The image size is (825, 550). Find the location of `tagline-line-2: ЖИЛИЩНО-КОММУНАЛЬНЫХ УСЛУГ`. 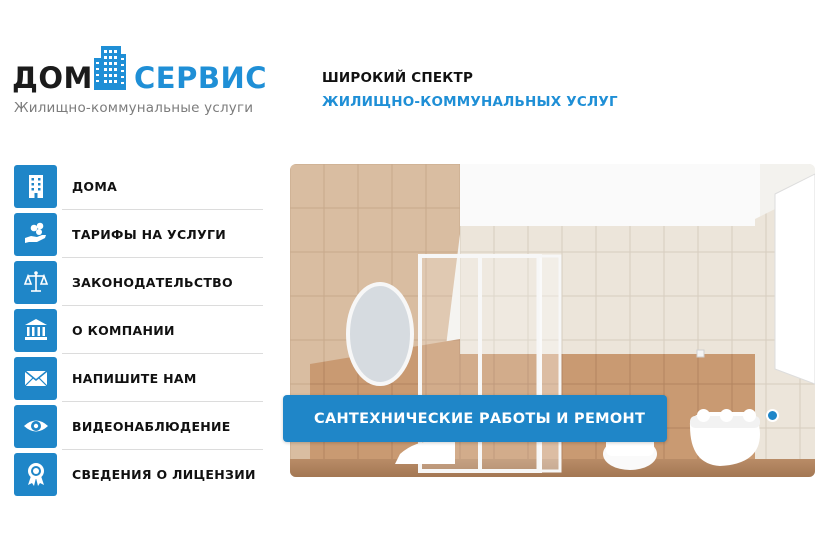

tagline-line-2: ЖИЛИЩНО-КОММУНАЛЬНЫХ УСЛУГ is located at coordinates (470, 102).